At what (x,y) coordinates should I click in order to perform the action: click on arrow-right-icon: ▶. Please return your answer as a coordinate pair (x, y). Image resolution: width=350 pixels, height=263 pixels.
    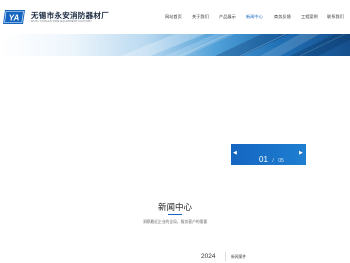
    Looking at the image, I should click on (301, 153).